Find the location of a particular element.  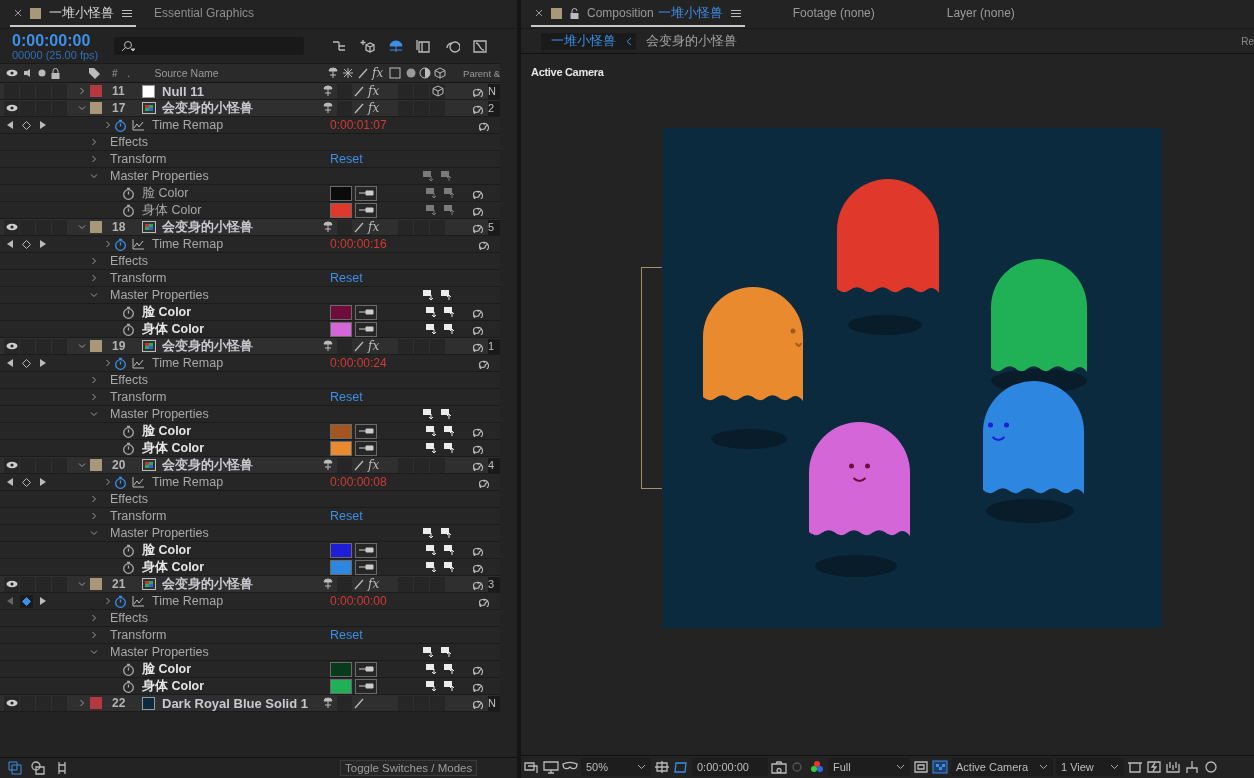

breadcrumb: 一堆小怪兽 is located at coordinates (588, 41).